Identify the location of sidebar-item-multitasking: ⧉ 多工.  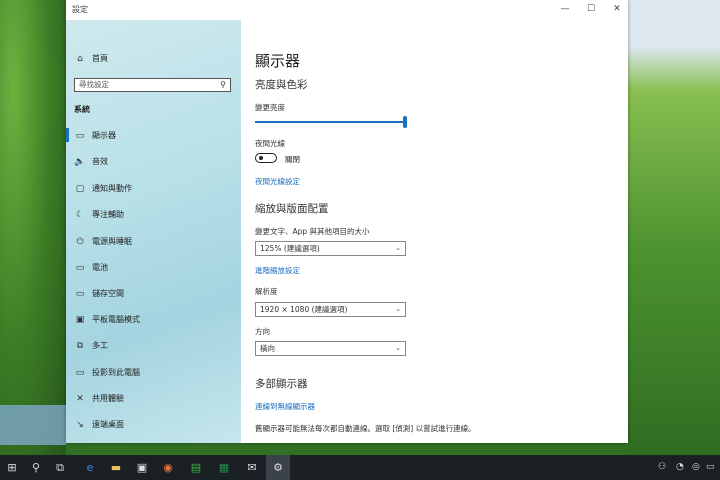
(91, 345).